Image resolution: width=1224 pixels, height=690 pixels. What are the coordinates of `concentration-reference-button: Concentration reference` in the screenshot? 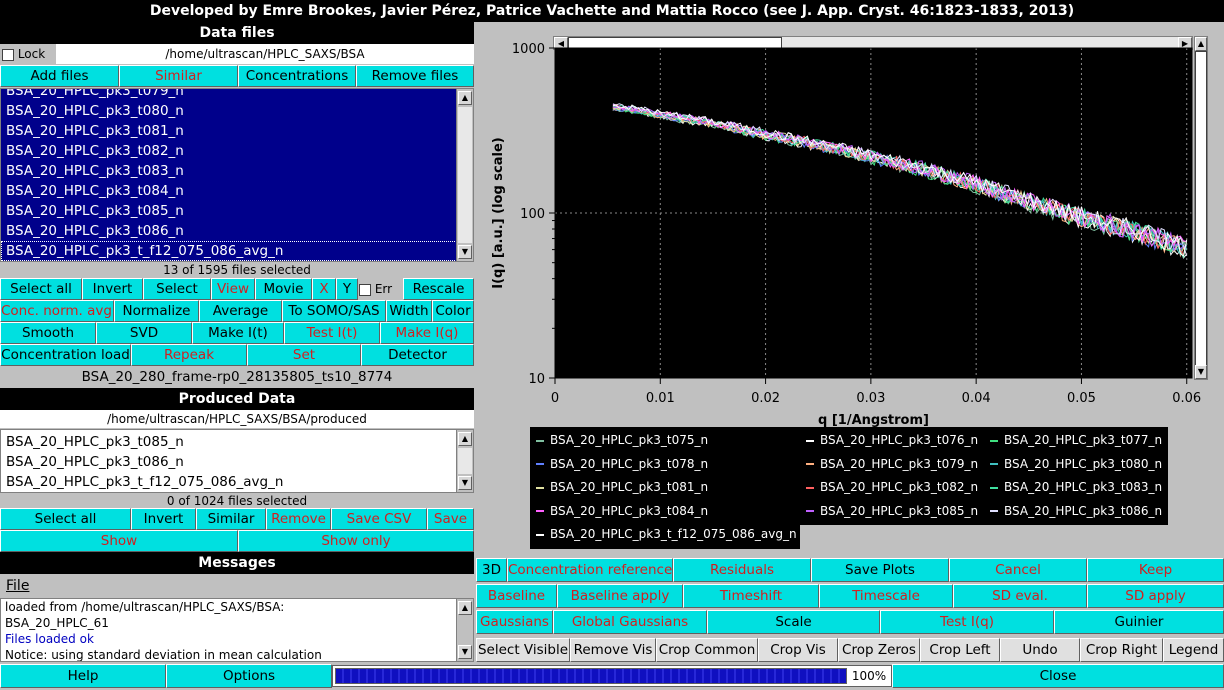 It's located at (590, 570).